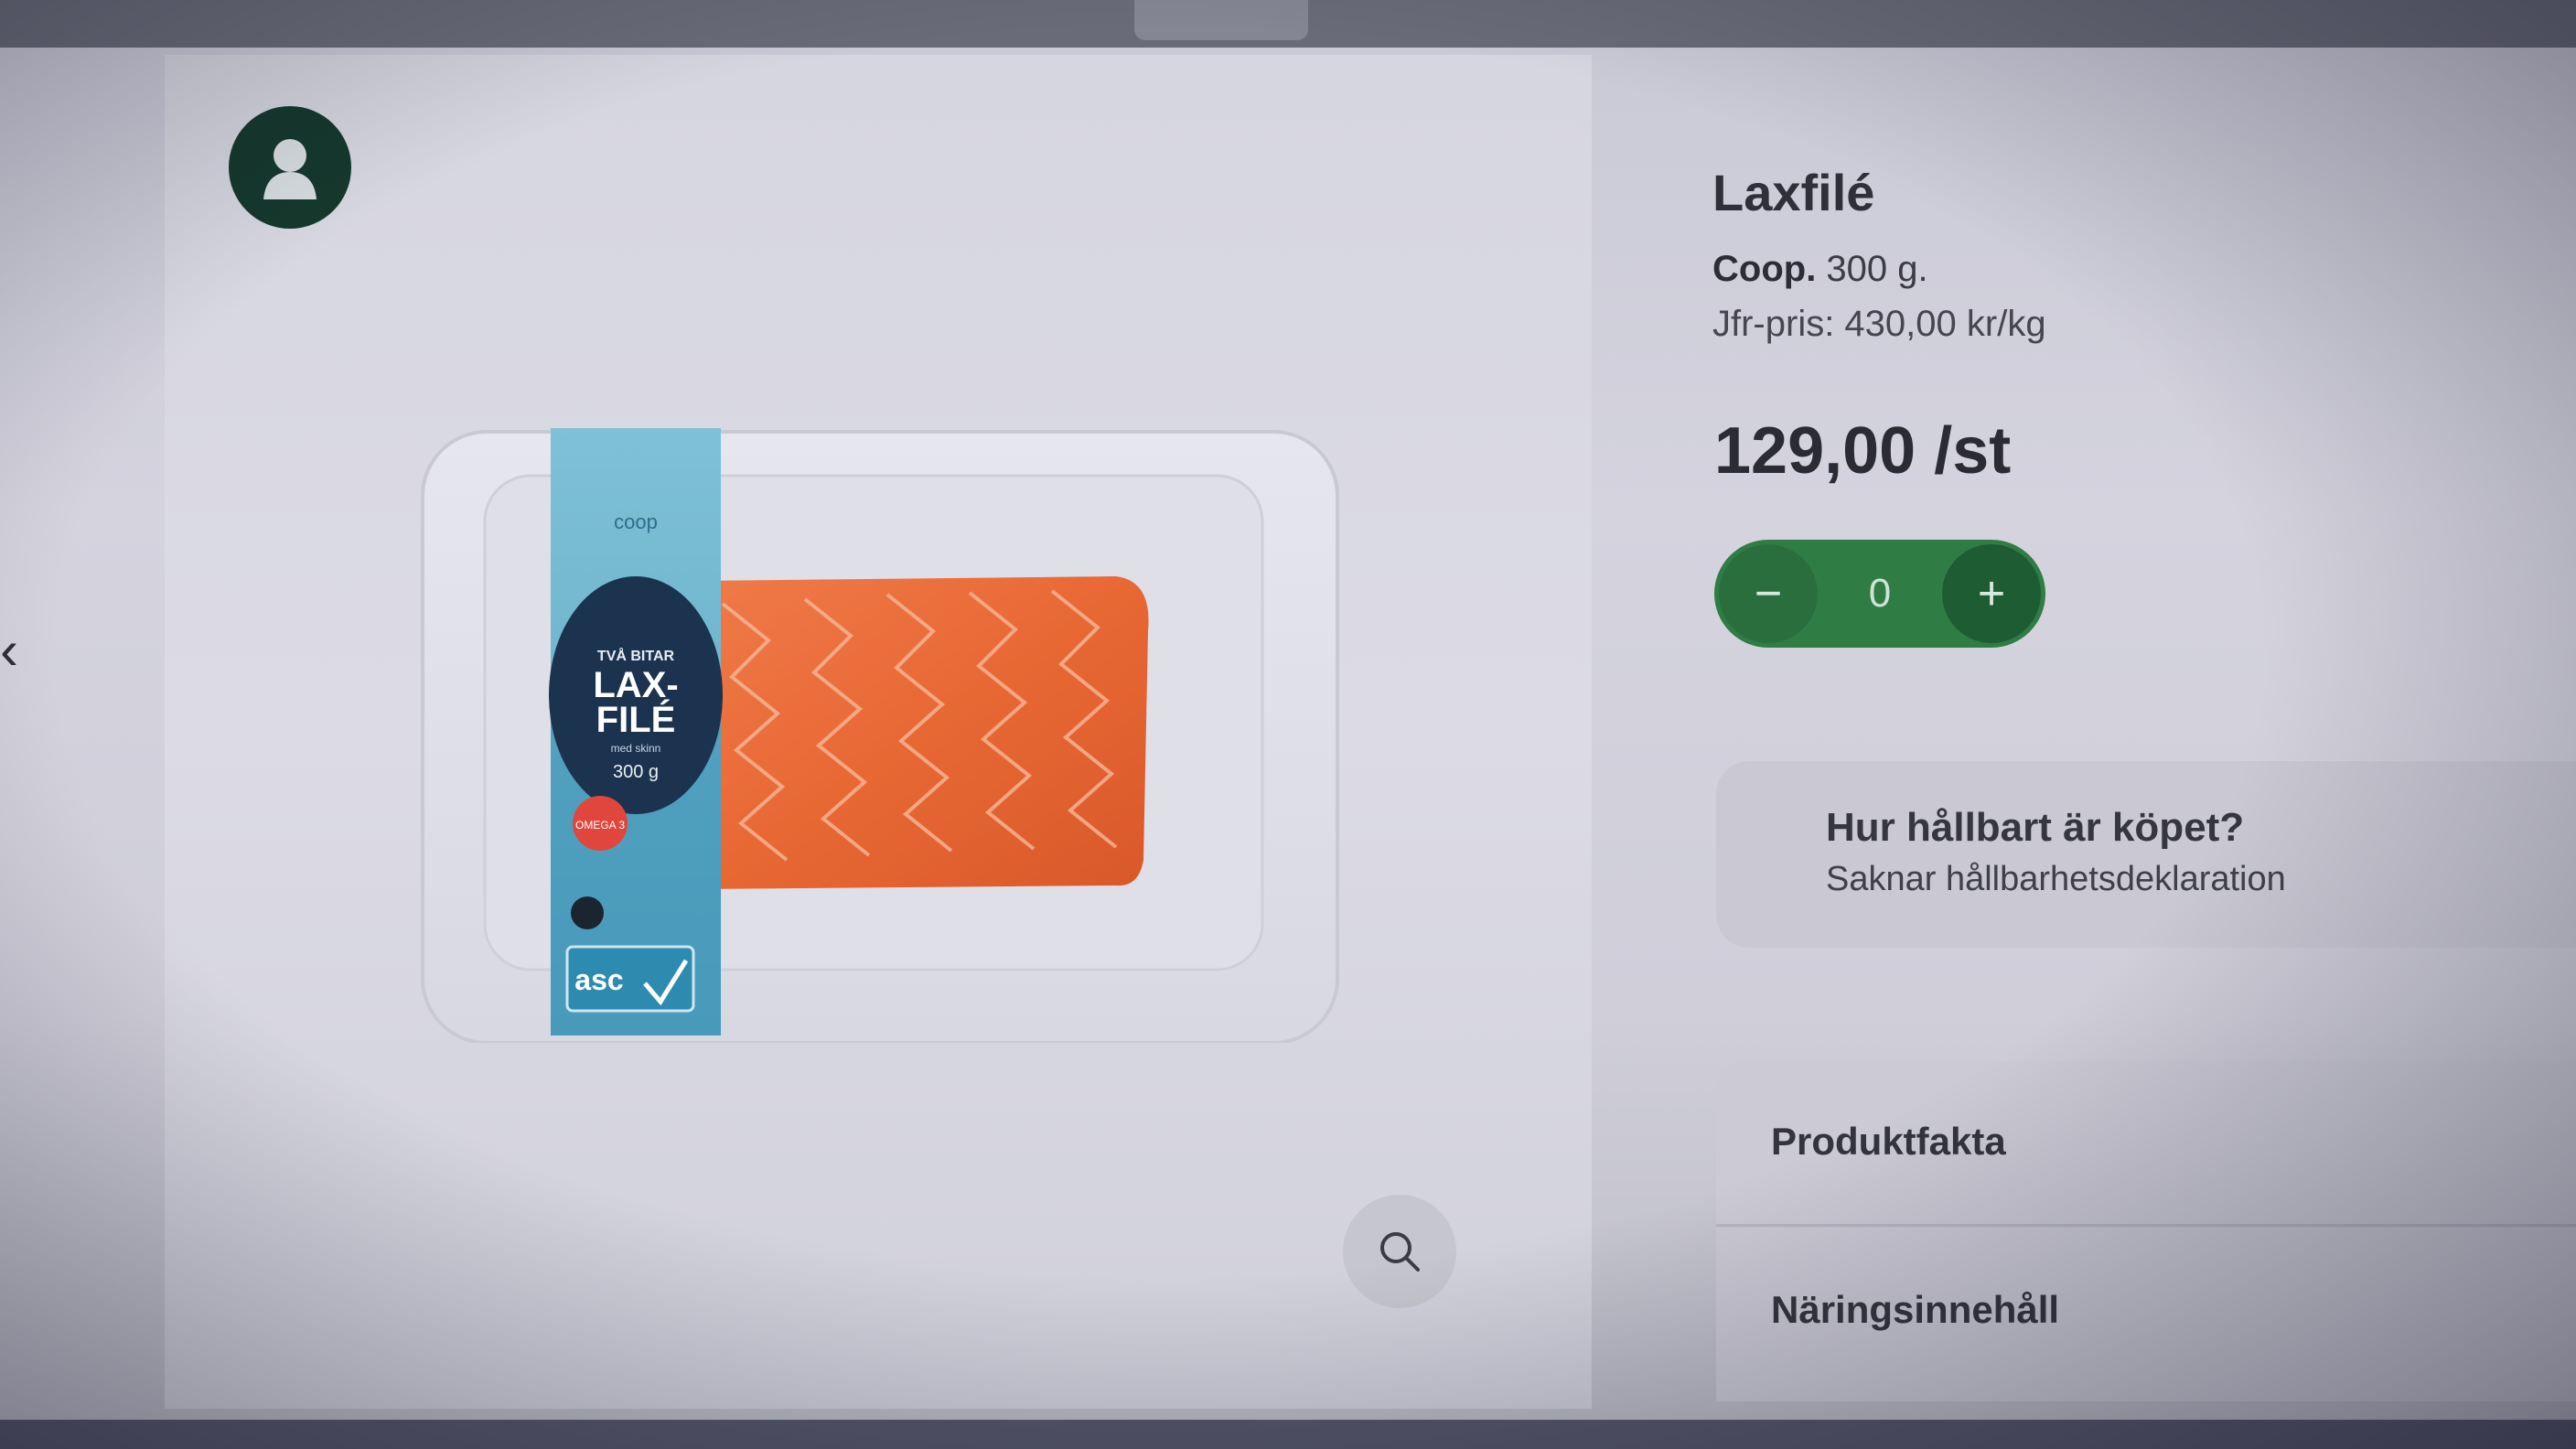  Describe the element at coordinates (2056, 879) in the screenshot. I see `sustainability-subtitle: Saknar hållbarhetsdeklaration` at that location.